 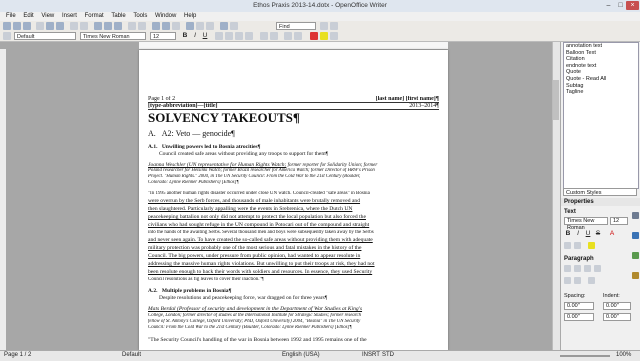 I want to click on sidebar-highlight-icon, so click(x=591, y=245).